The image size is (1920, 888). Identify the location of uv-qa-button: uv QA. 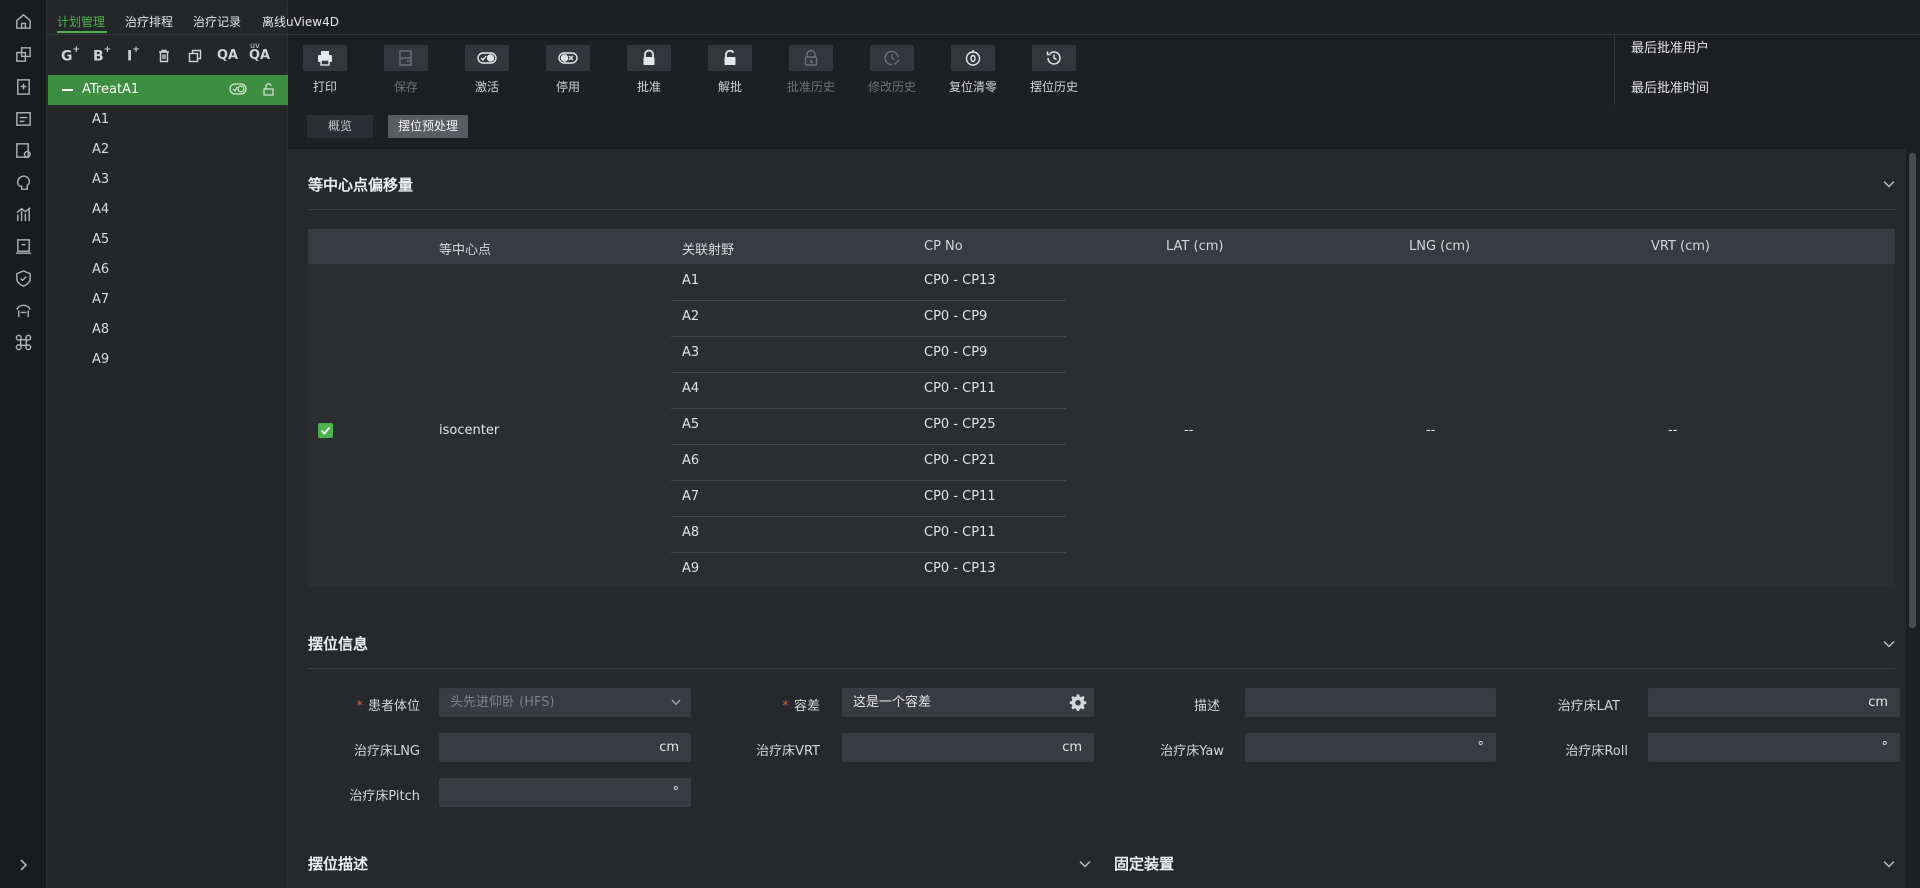
(259, 52).